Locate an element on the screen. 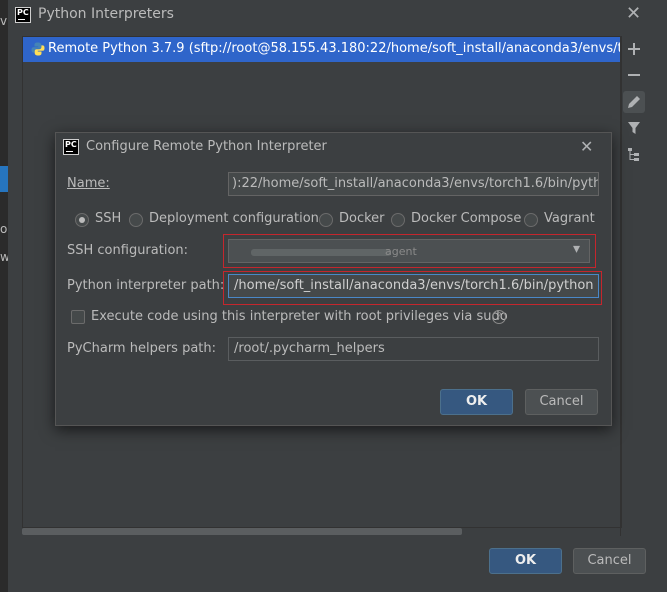 The image size is (667, 592). minus-icon is located at coordinates (634, 75).